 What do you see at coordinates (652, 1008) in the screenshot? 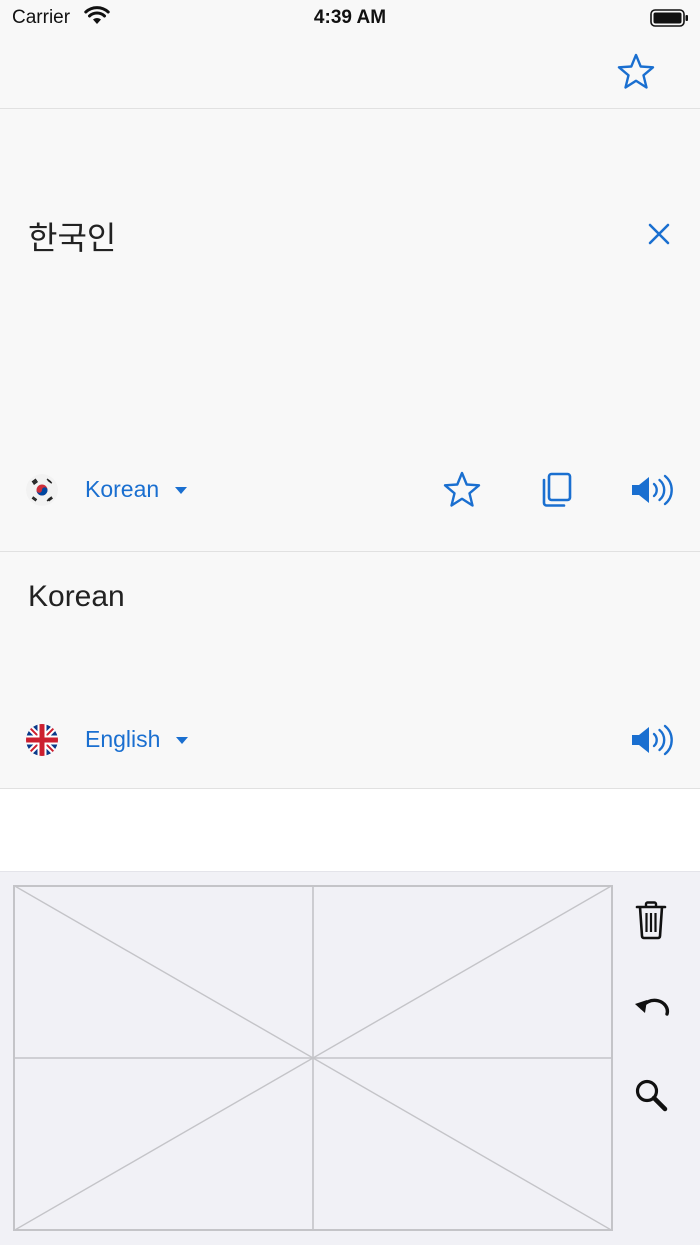
I see `undo-icon` at bounding box center [652, 1008].